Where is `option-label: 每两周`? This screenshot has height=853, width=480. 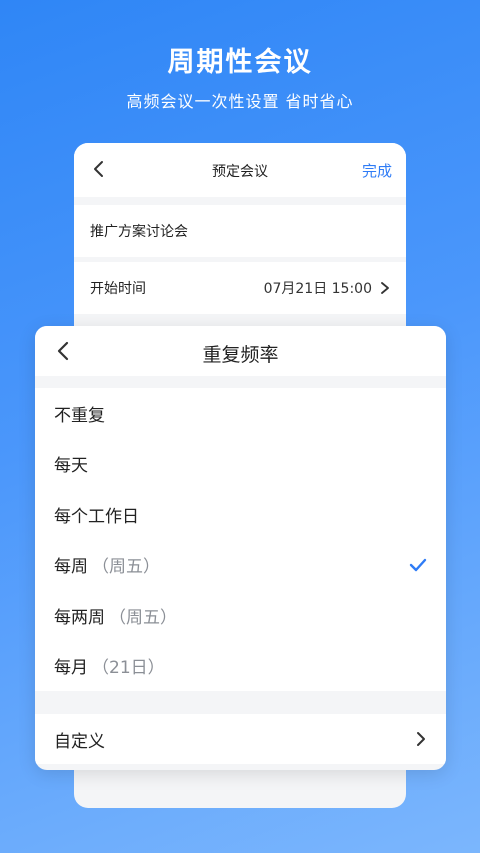 option-label: 每两周 is located at coordinates (79, 617).